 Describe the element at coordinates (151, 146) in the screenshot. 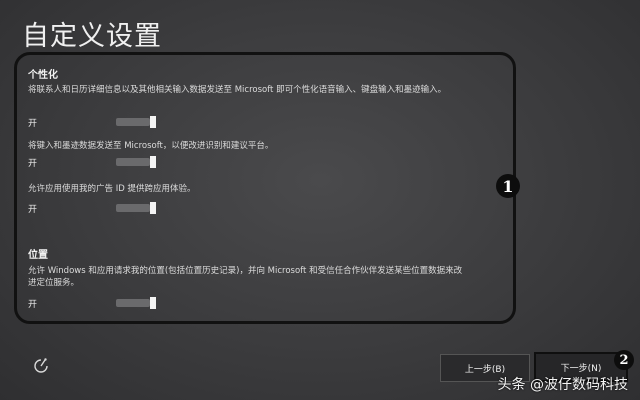

I see `personalization-item-2-text: 将键入和墨迹数据发送至 Microsoft，以便改进识别和建议平台。` at that location.